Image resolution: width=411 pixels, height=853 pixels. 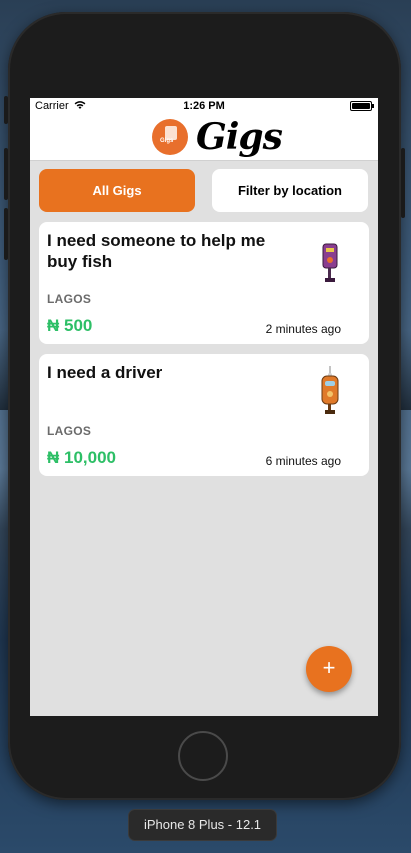 I want to click on gig-price: ₦ 500, so click(x=70, y=325).